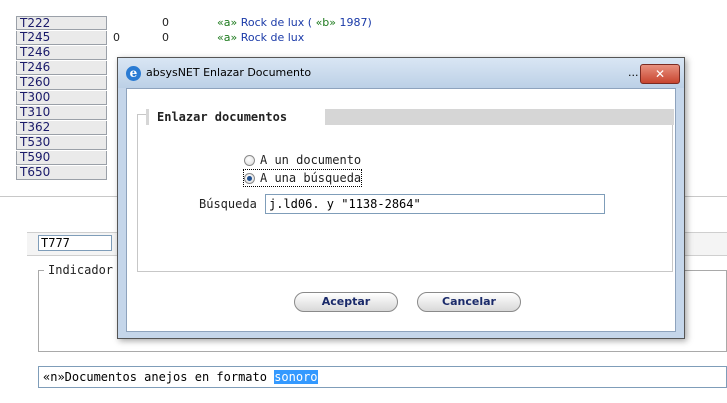  I want to click on dialog-title: absysNET Enlazar Documento, so click(229, 72).